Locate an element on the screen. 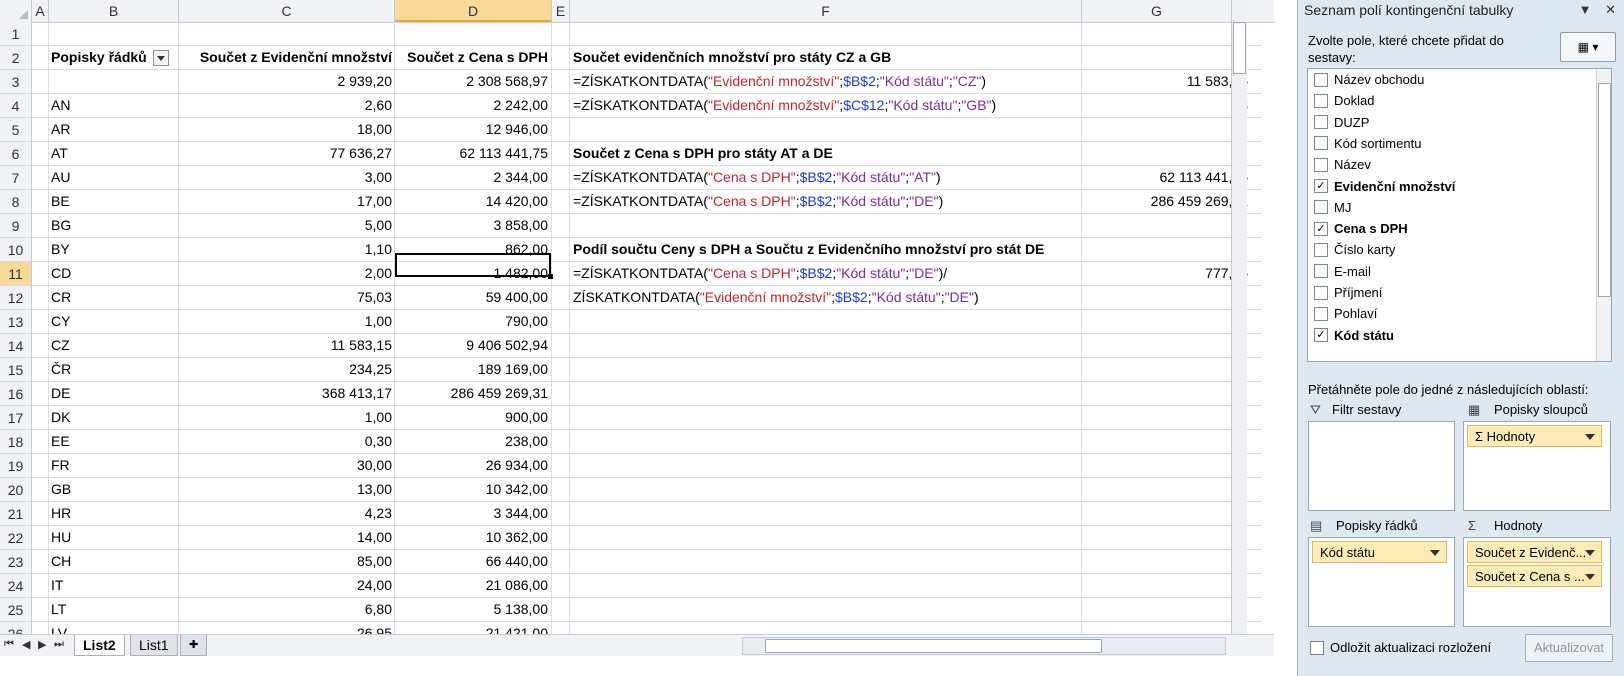 The width and height of the screenshot is (1624, 676). cell-g4: 13 is located at coordinates (1165, 105).